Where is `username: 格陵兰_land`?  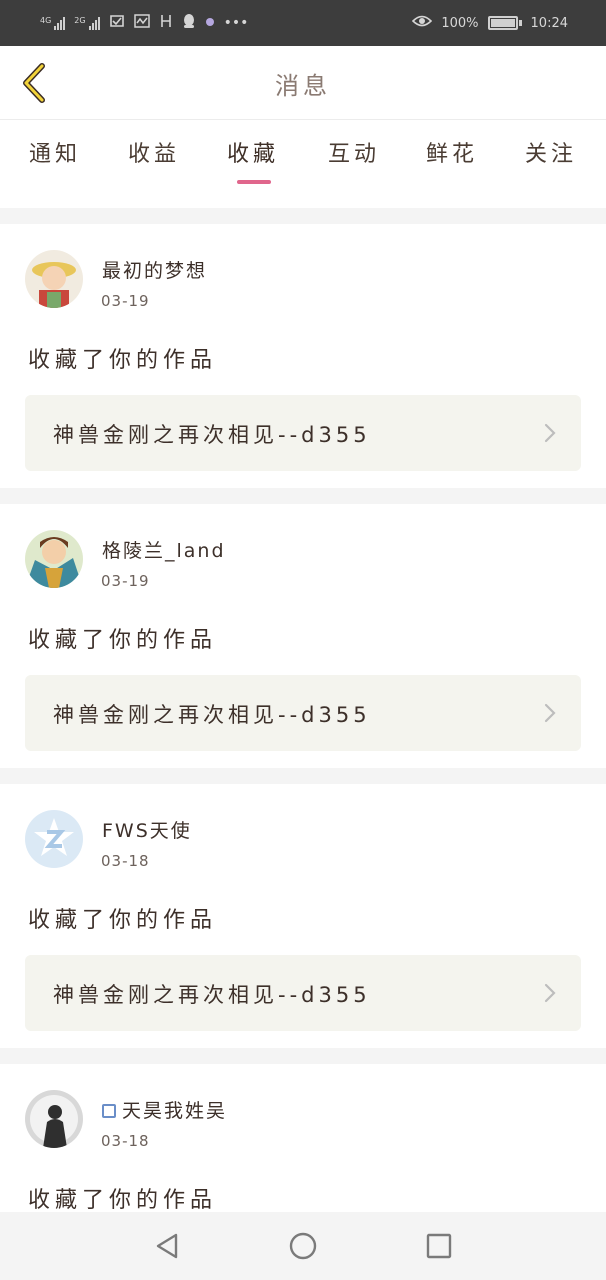
username: 格陵兰_land is located at coordinates (164, 549).